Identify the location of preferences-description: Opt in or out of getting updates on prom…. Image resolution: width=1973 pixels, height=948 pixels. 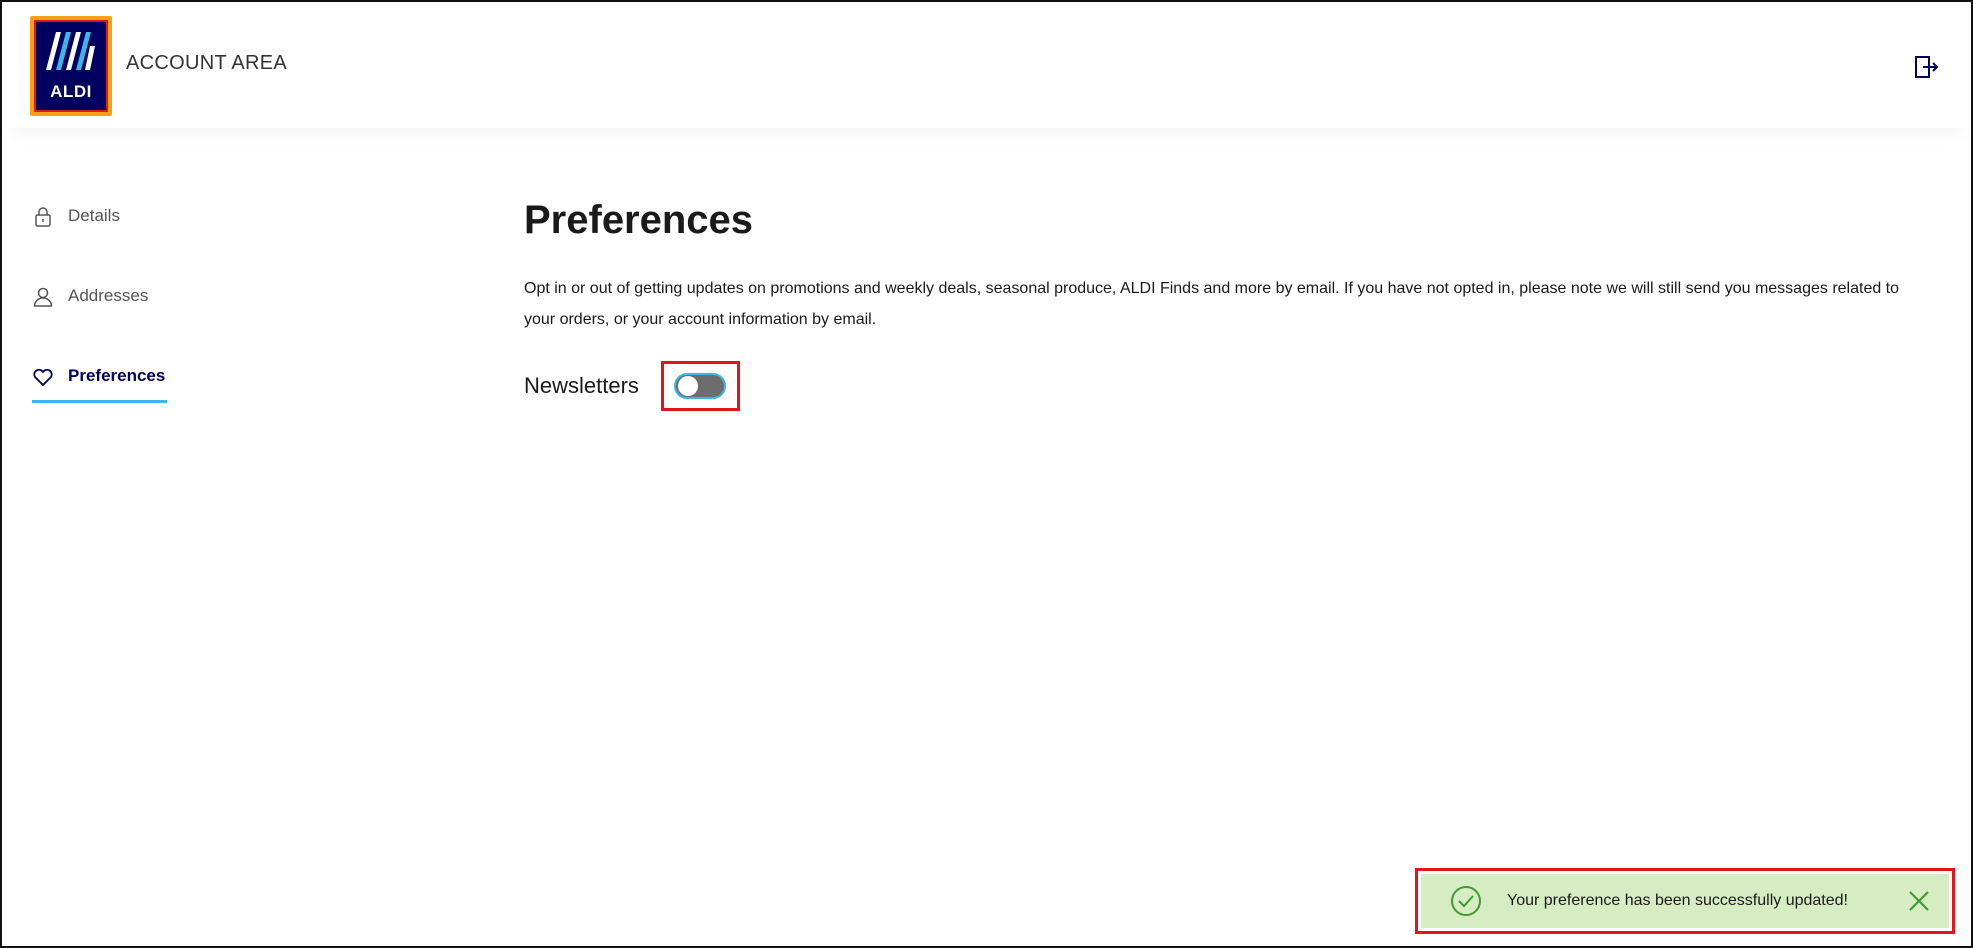
(1212, 304).